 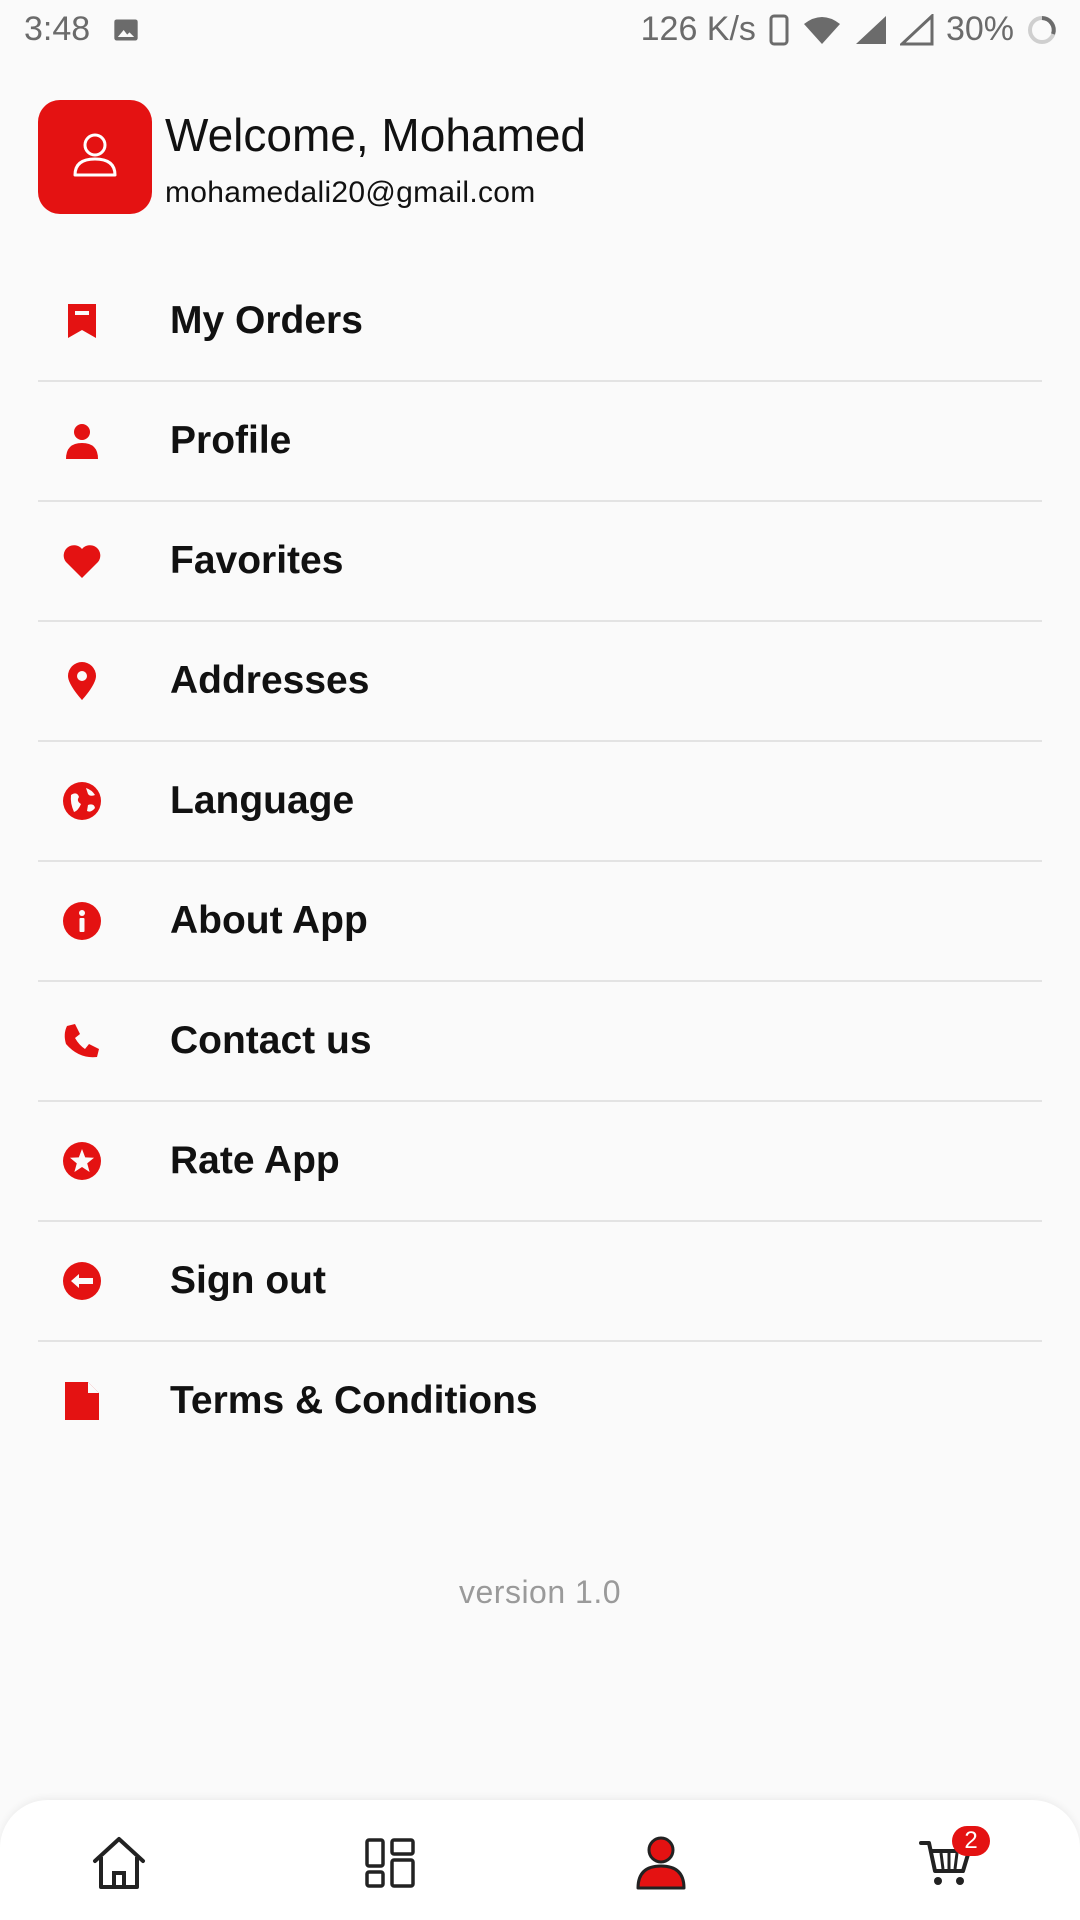 What do you see at coordinates (354, 1400) in the screenshot?
I see `menu-label: Terms & Conditions` at bounding box center [354, 1400].